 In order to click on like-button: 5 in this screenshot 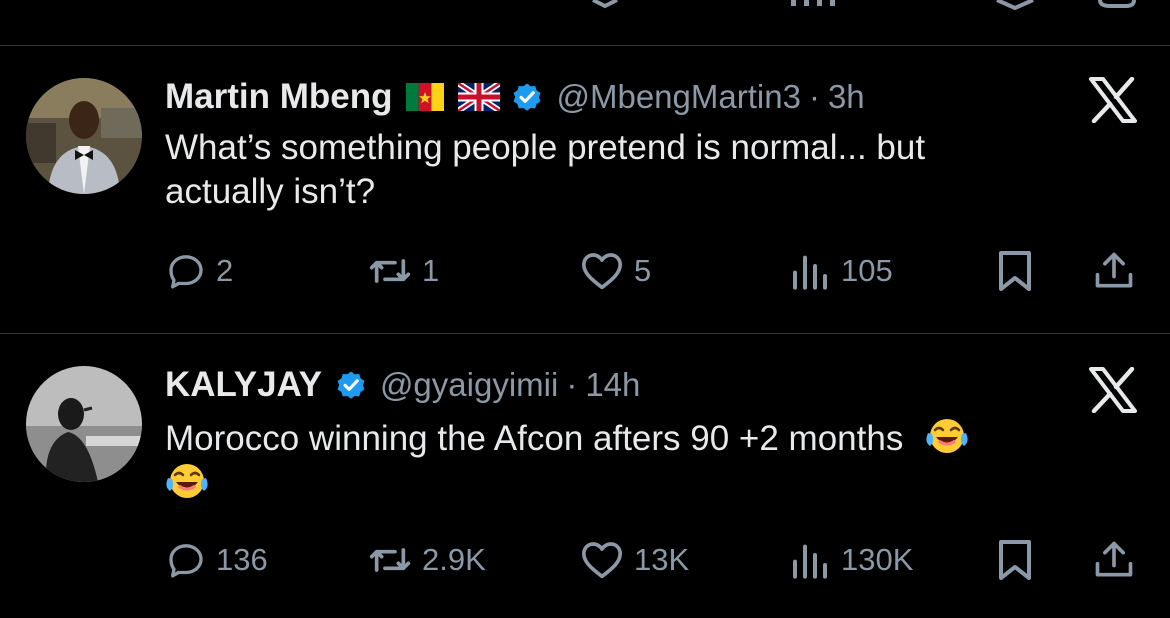, I will do `click(615, 271)`.